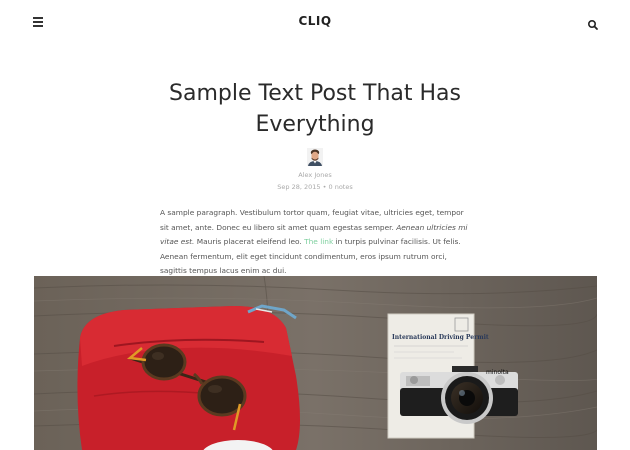  I want to click on post-meta: Sep 28, 2015 • 0 notes, so click(315, 187).